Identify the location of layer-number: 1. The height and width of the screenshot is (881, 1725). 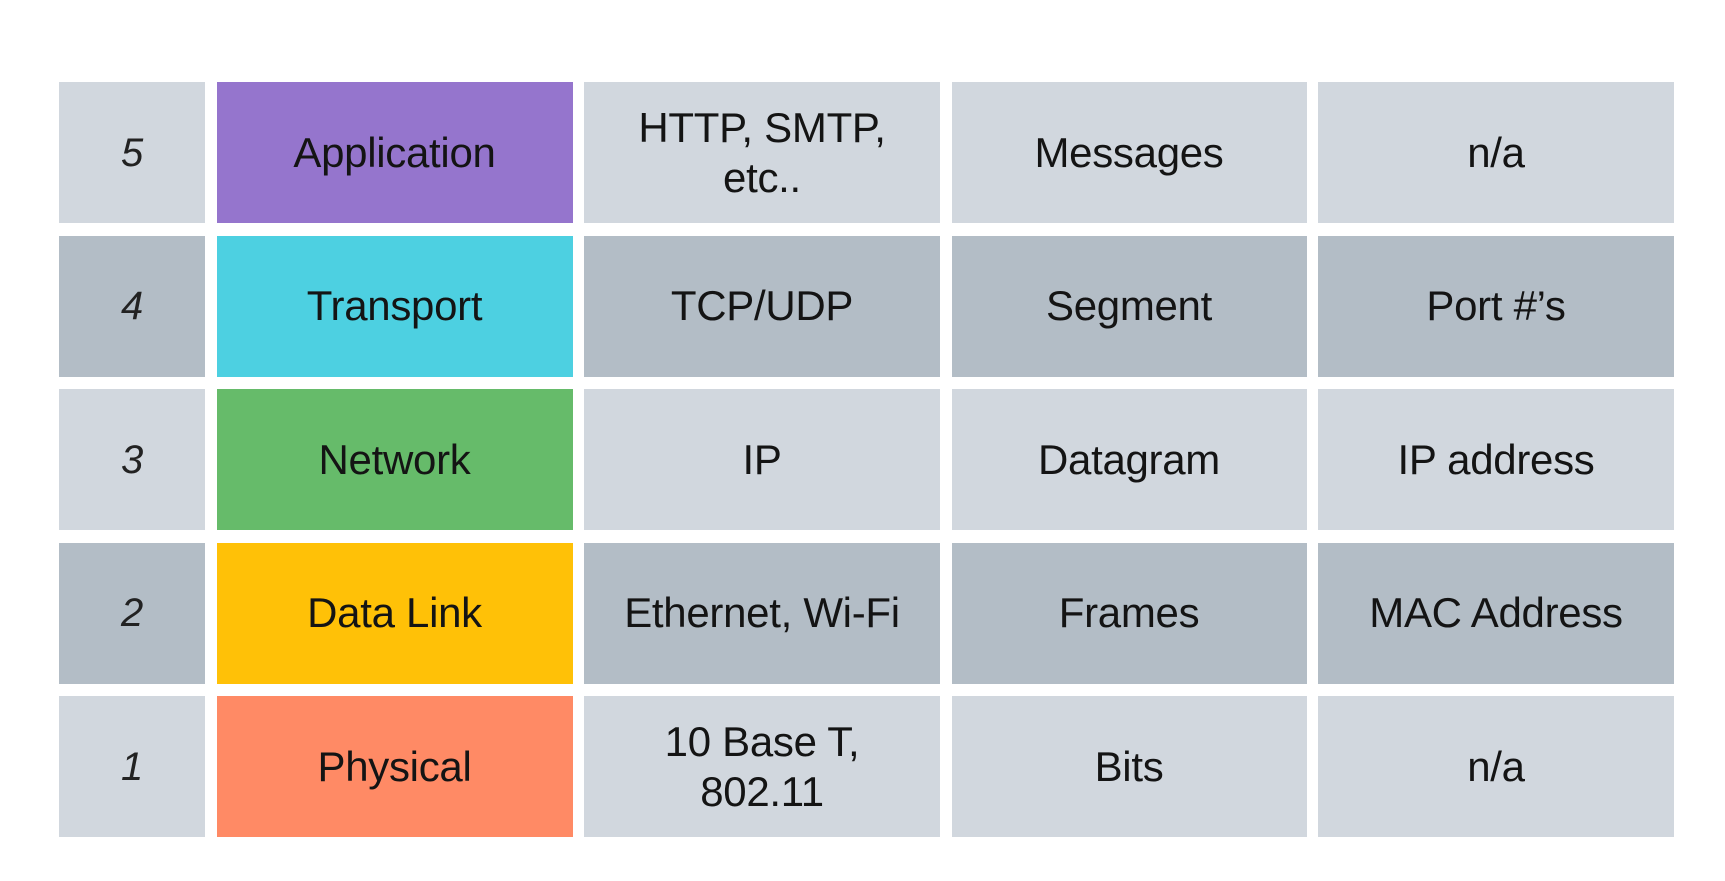
(132, 766).